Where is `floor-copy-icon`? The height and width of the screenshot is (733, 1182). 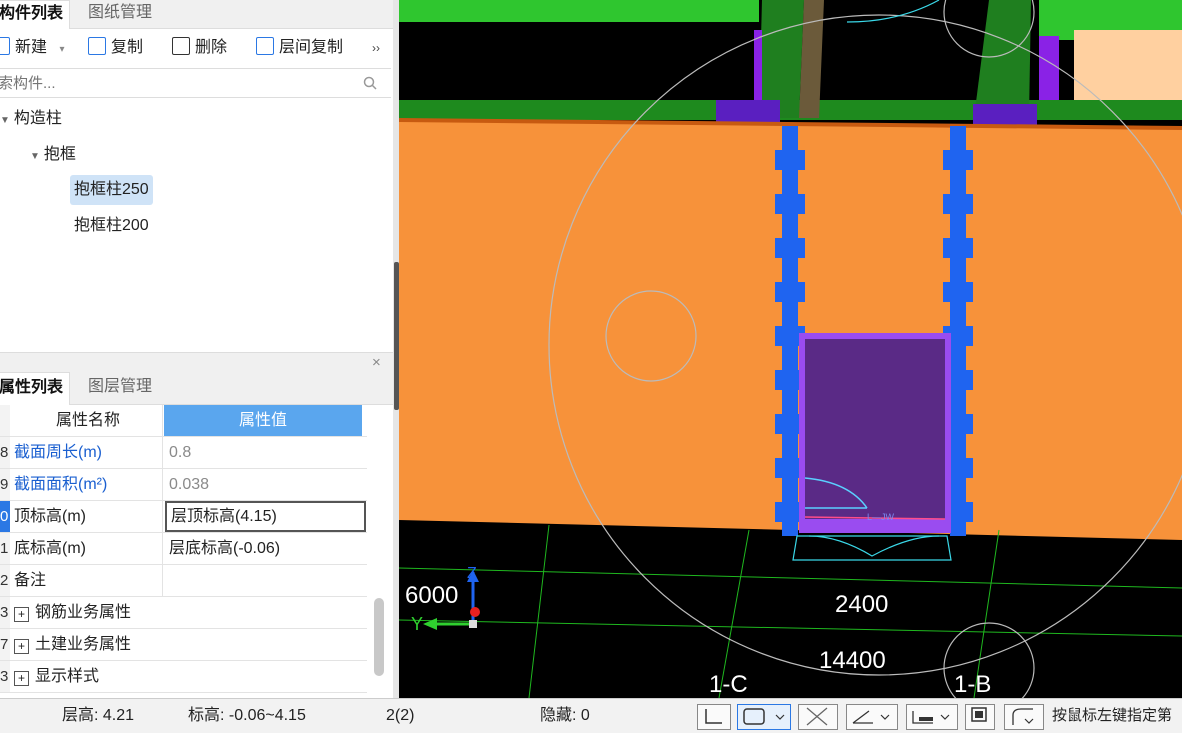 floor-copy-icon is located at coordinates (265, 46).